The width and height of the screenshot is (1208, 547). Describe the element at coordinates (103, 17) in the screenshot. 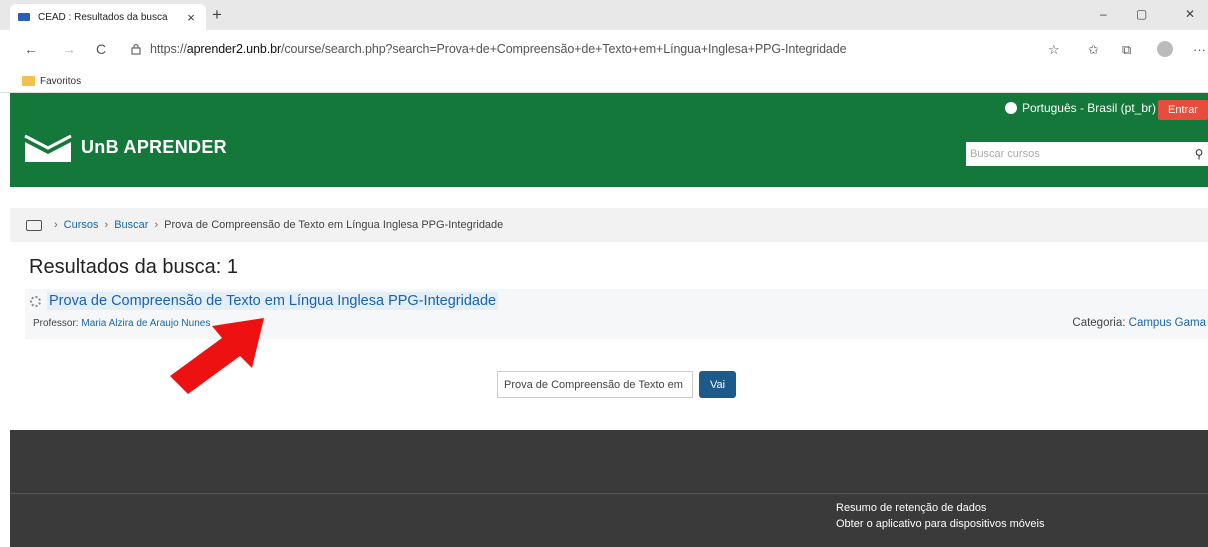

I see `tab-title: CEAD : Resultados da busca` at that location.